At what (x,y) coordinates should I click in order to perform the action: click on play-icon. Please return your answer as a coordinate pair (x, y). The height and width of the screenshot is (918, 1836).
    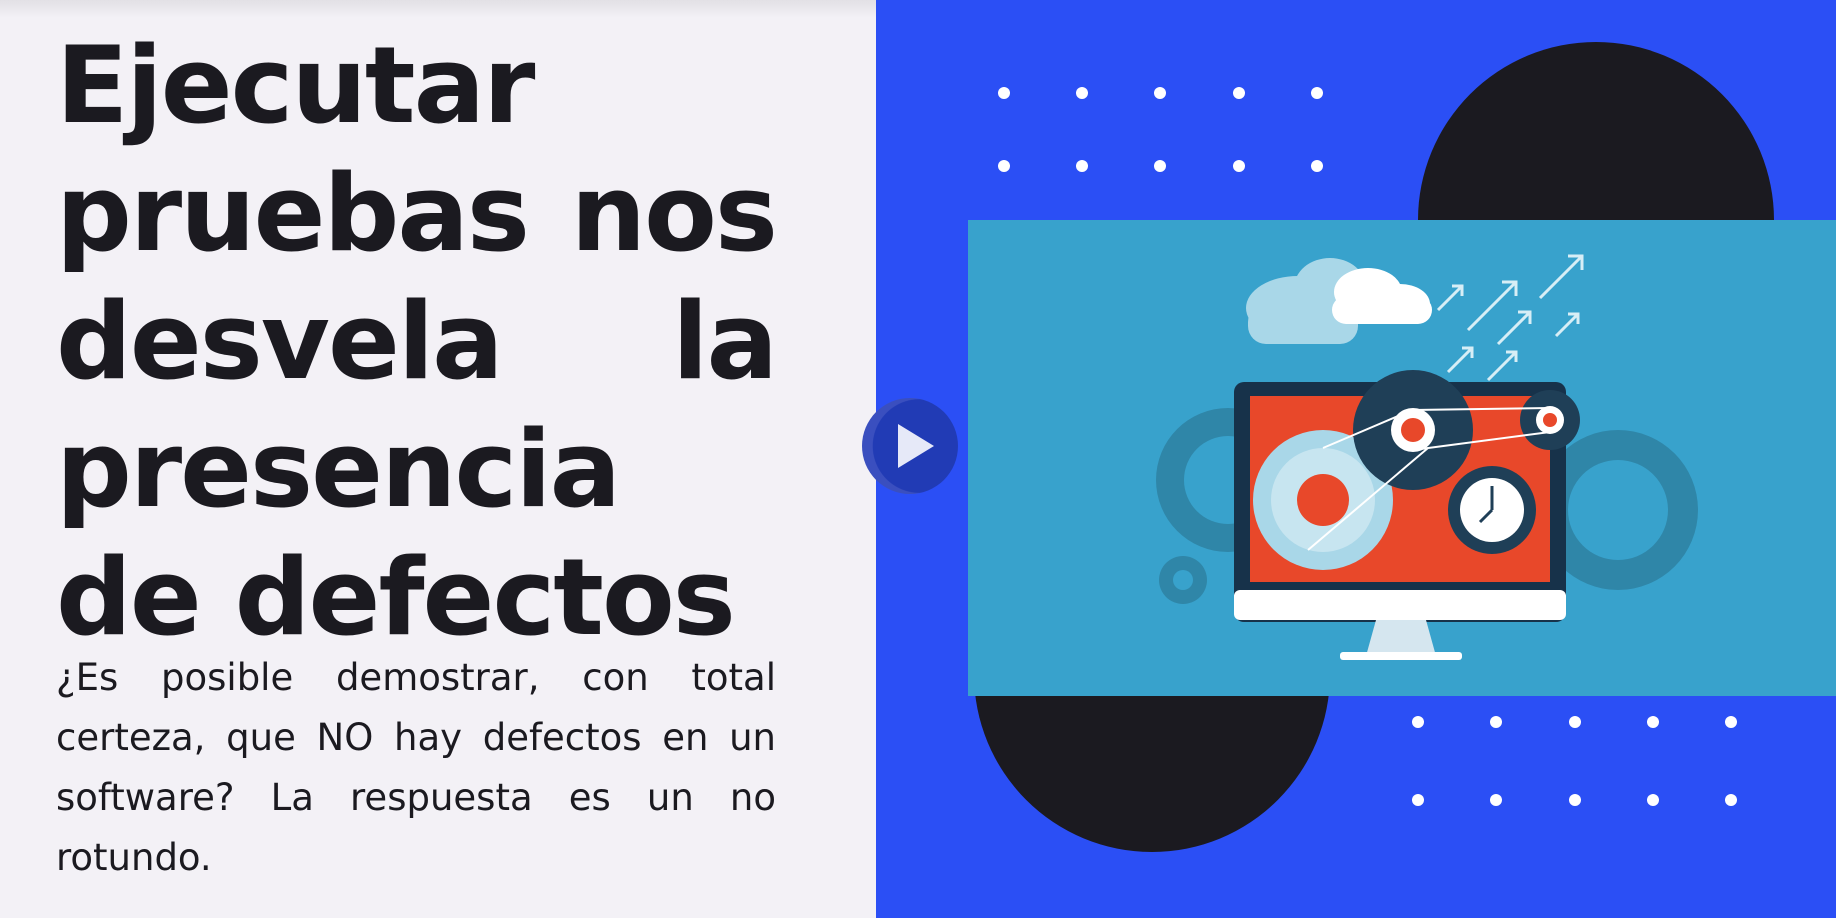
    Looking at the image, I should click on (916, 446).